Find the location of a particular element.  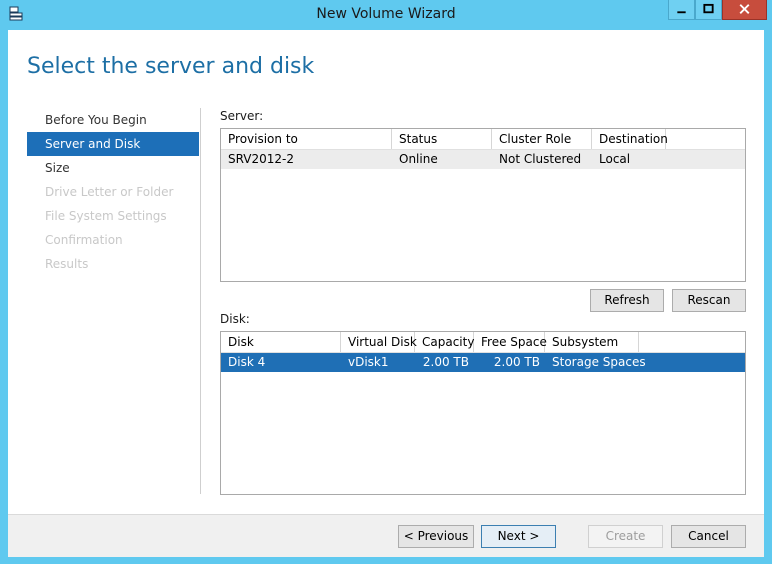

cell-status: Online is located at coordinates (418, 159).